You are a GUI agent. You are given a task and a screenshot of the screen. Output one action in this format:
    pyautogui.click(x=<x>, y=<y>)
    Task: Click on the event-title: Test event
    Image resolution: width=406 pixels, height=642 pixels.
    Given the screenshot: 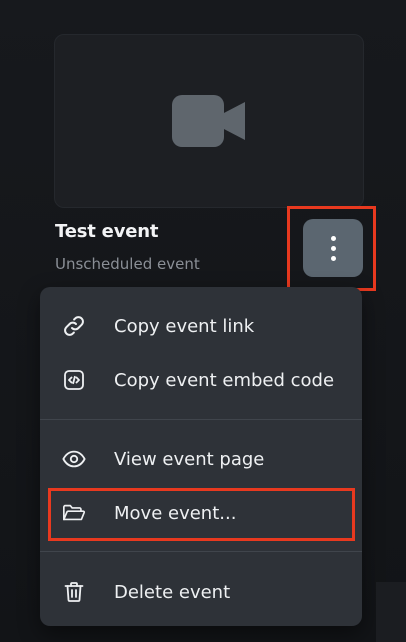 What is the action you would take?
    pyautogui.click(x=106, y=231)
    